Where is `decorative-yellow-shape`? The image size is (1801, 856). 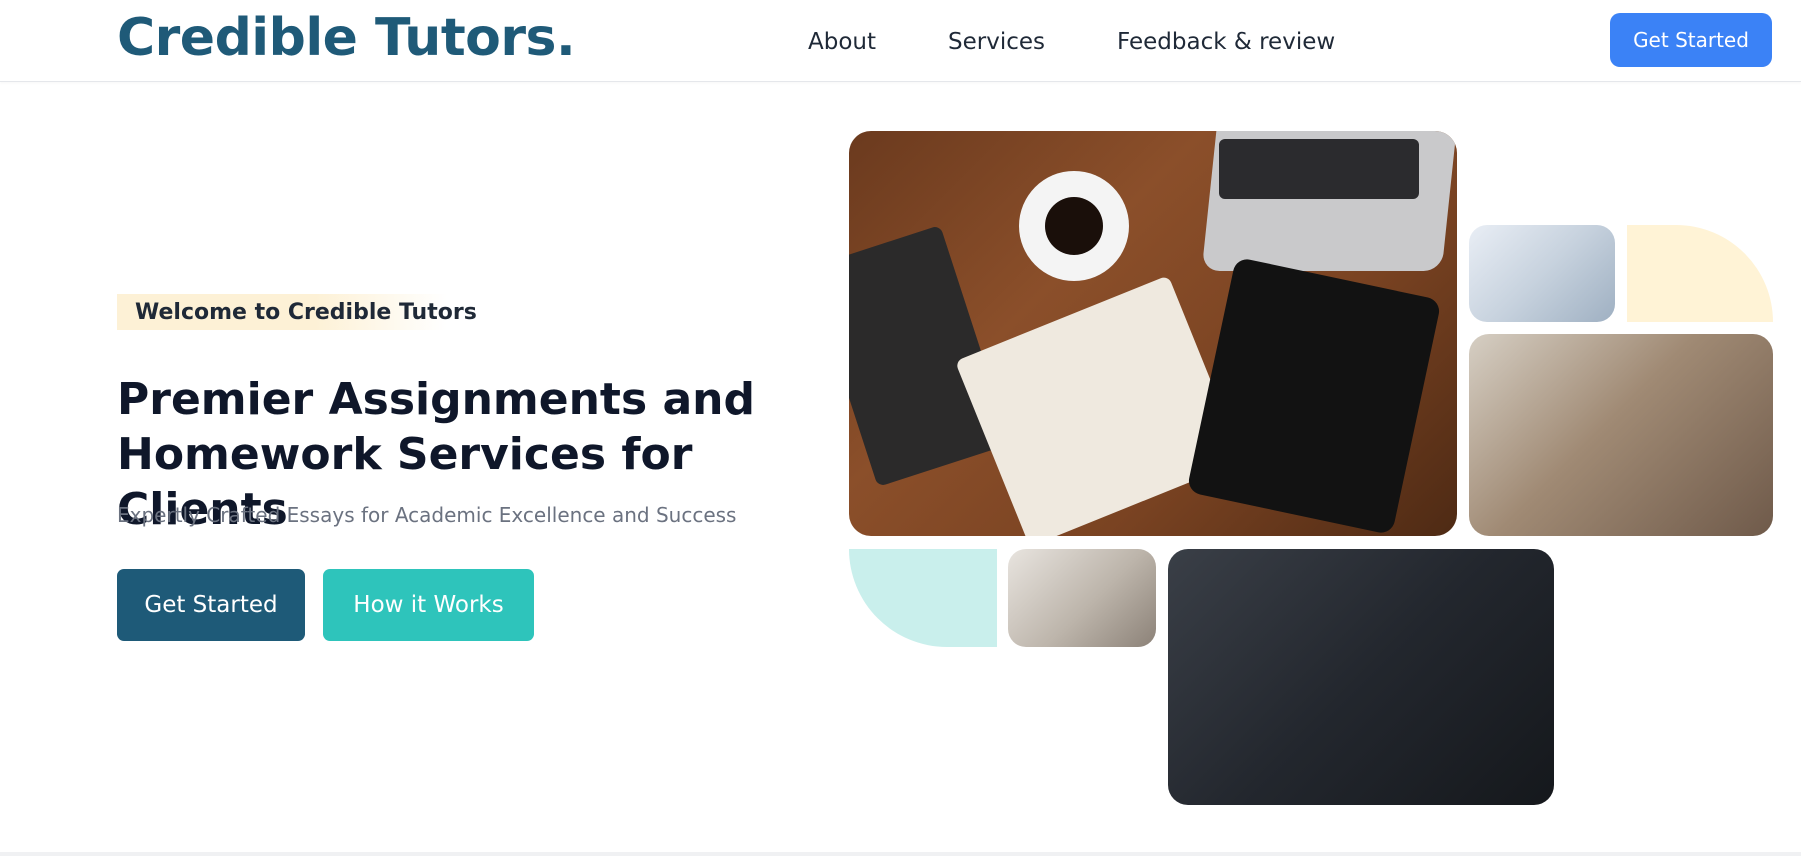 decorative-yellow-shape is located at coordinates (1700, 273).